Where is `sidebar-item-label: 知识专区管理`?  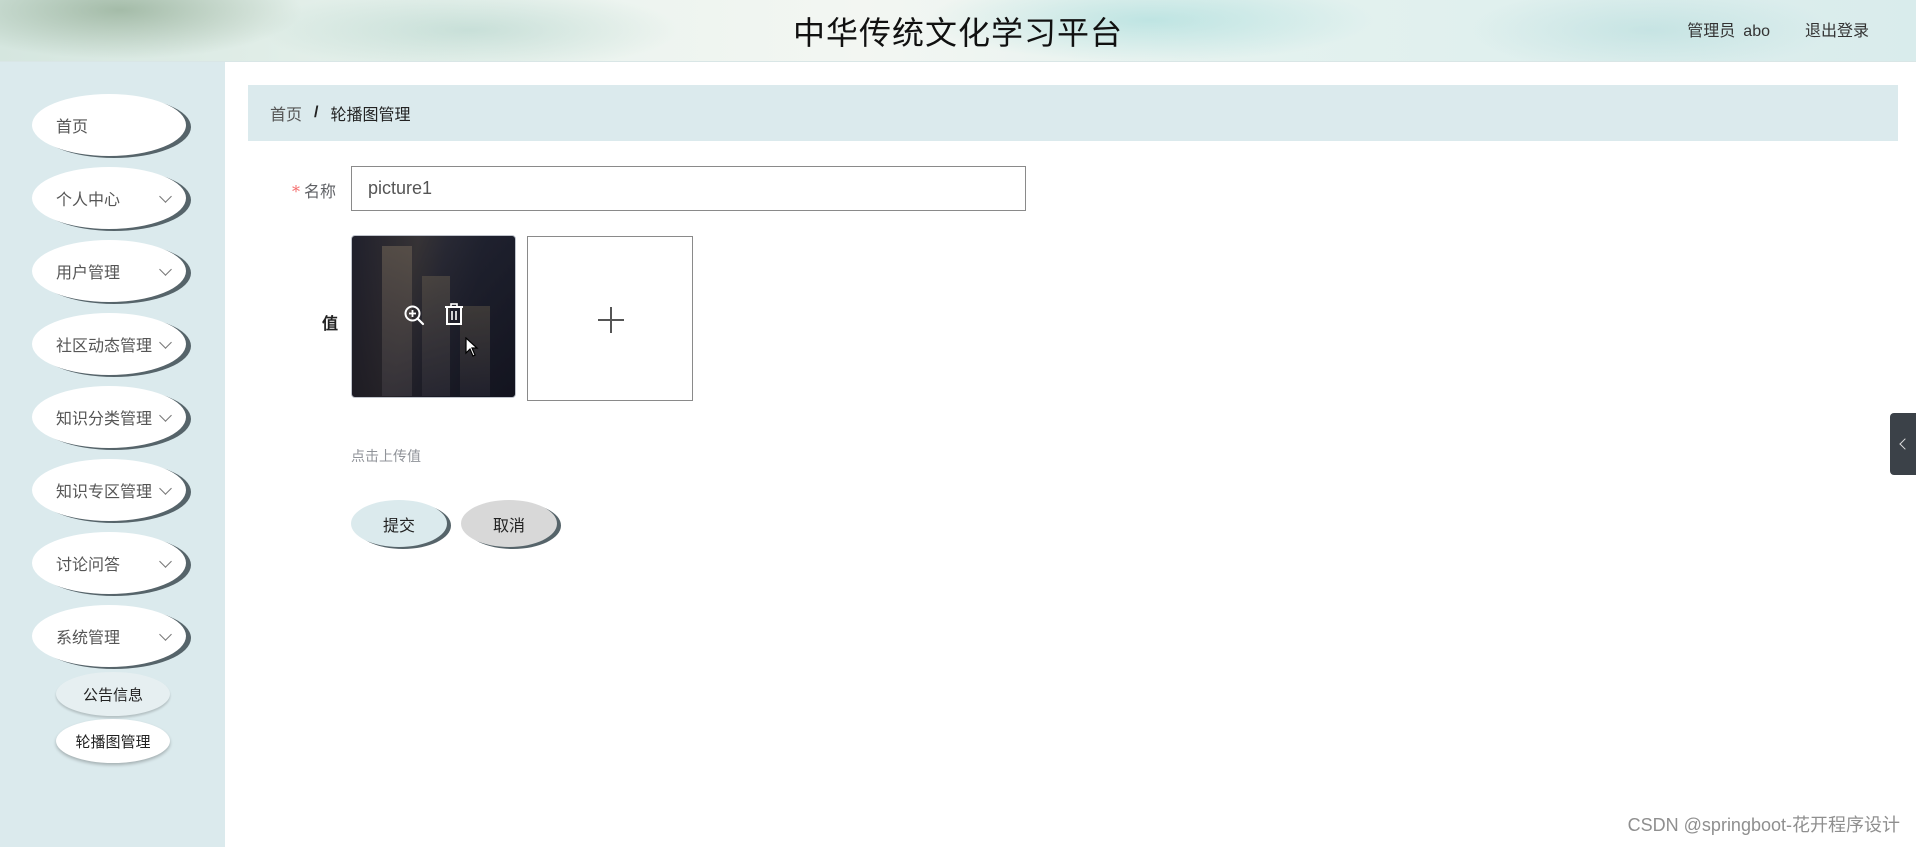 sidebar-item-label: 知识专区管理 is located at coordinates (104, 491).